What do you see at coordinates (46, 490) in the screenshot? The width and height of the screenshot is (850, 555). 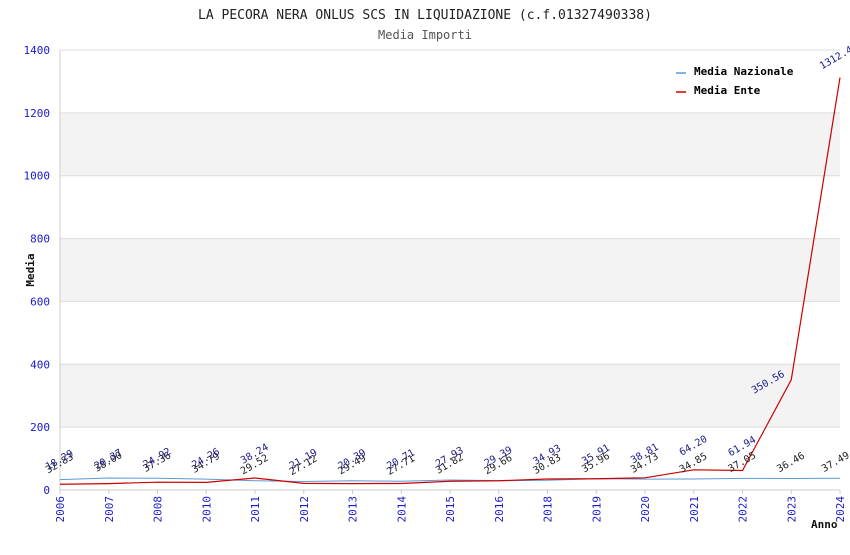 I see `y-tick-label: 0` at bounding box center [46, 490].